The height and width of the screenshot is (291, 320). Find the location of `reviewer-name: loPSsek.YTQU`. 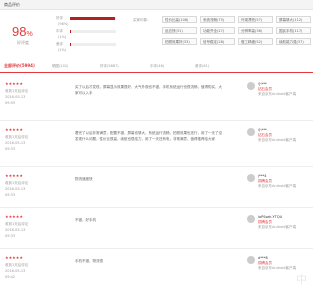

reviewer-name: loPSsek.YTQU is located at coordinates (270, 217).